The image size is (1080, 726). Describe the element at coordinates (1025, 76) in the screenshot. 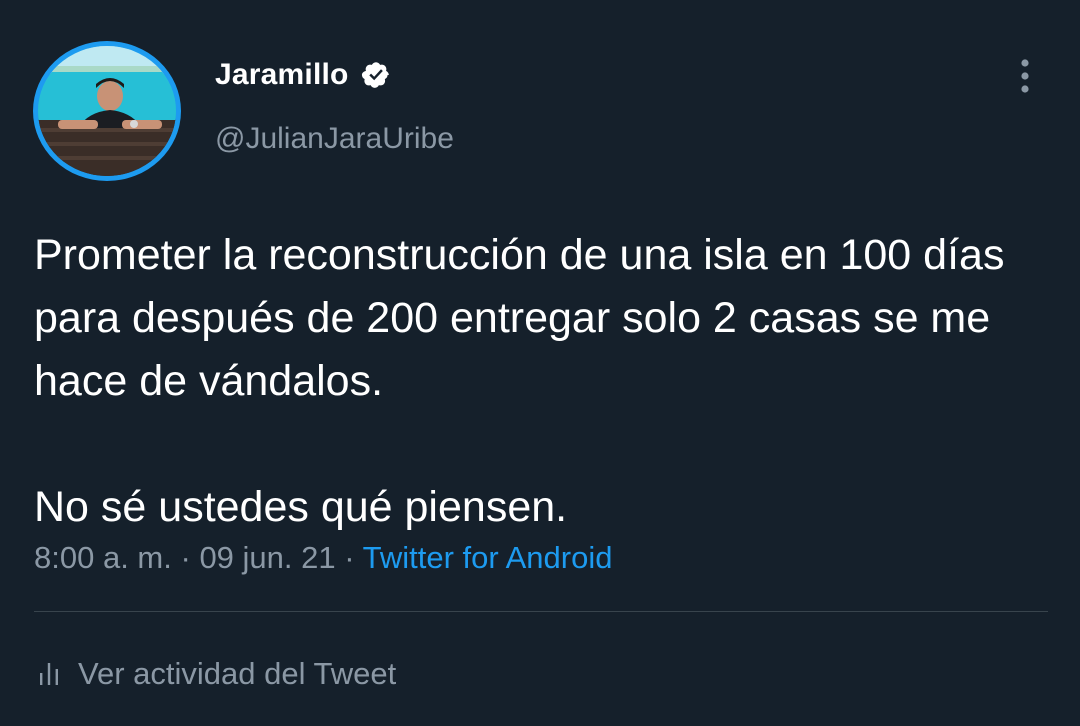

I see `more-vertical-icon` at that location.